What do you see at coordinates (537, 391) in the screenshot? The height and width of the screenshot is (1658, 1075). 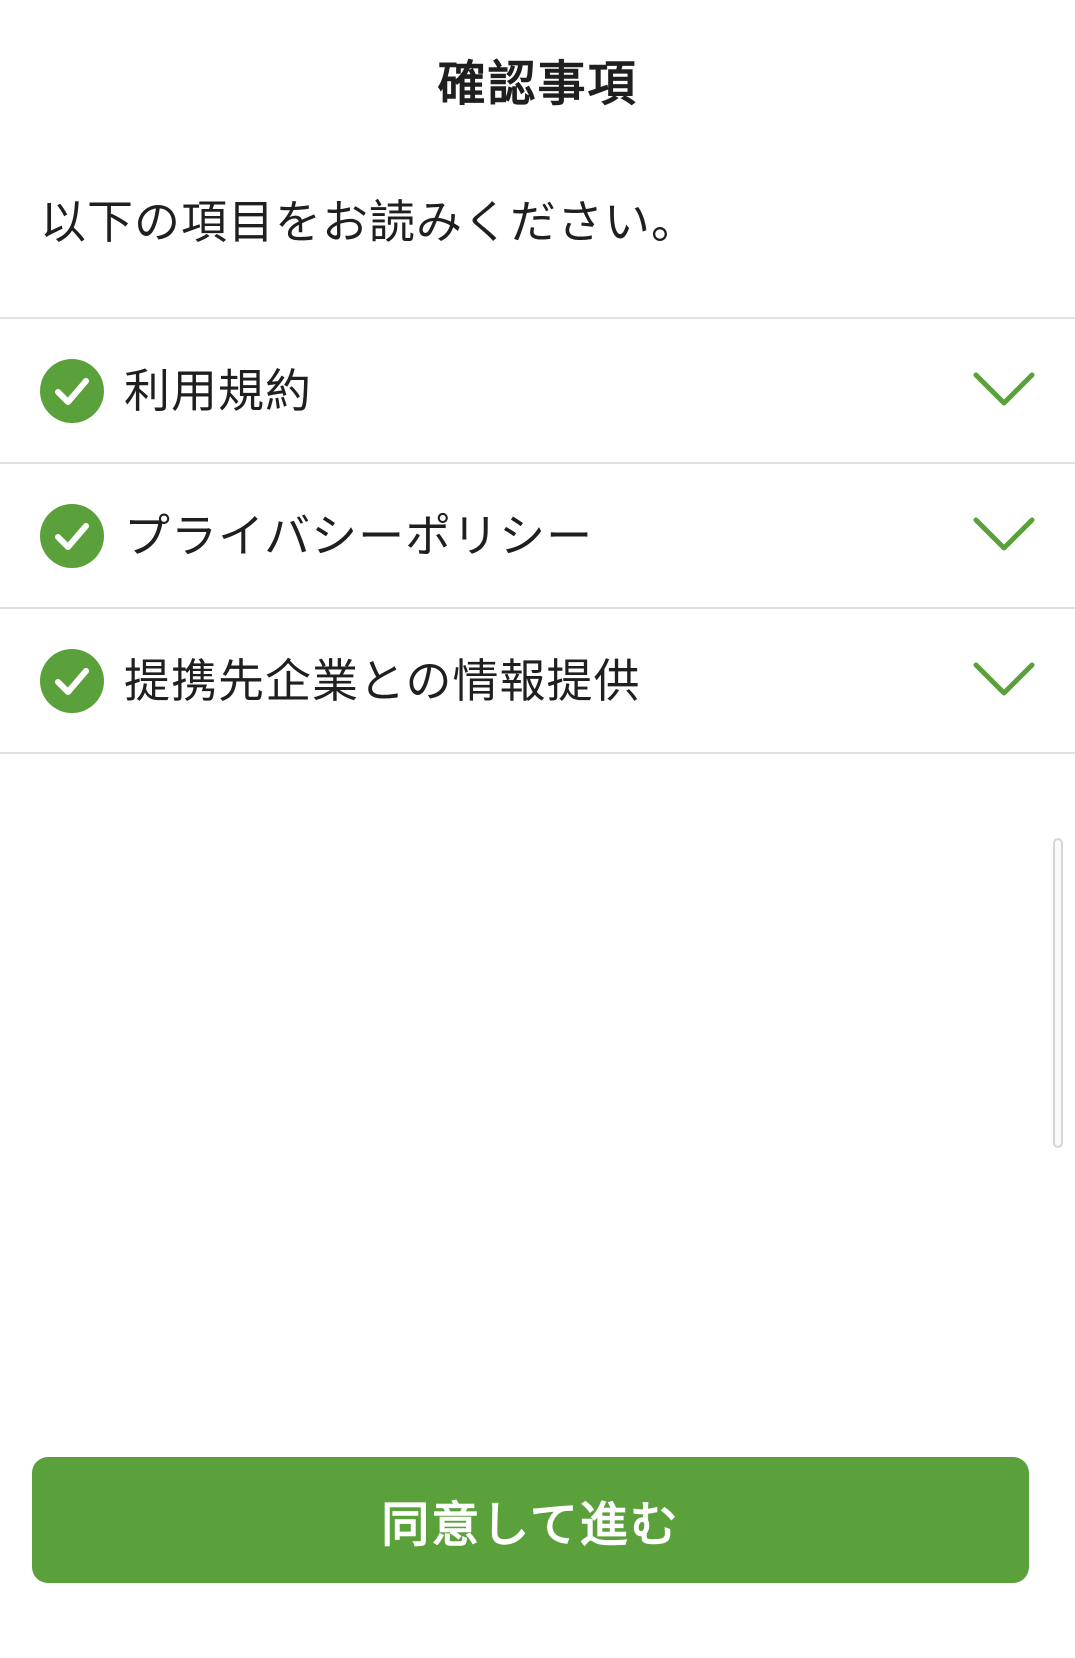 I see `agreement-item-terms: 利用規約` at bounding box center [537, 391].